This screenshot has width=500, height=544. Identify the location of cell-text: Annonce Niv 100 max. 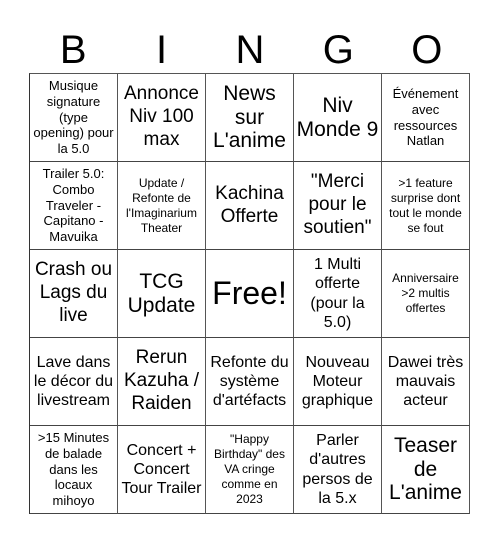
(161, 116).